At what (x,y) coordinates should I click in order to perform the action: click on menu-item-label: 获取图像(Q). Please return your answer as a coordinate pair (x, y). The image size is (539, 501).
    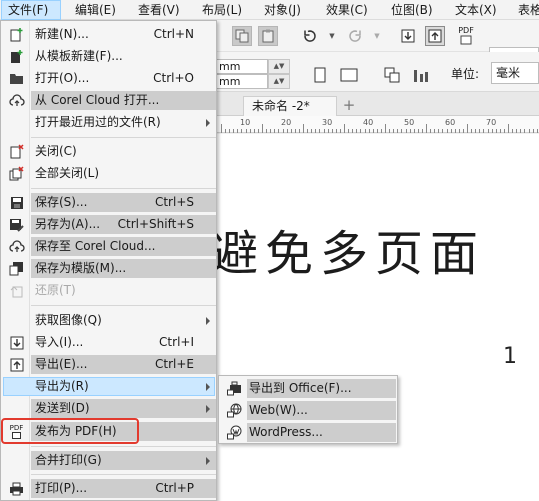
    Looking at the image, I should click on (68, 320).